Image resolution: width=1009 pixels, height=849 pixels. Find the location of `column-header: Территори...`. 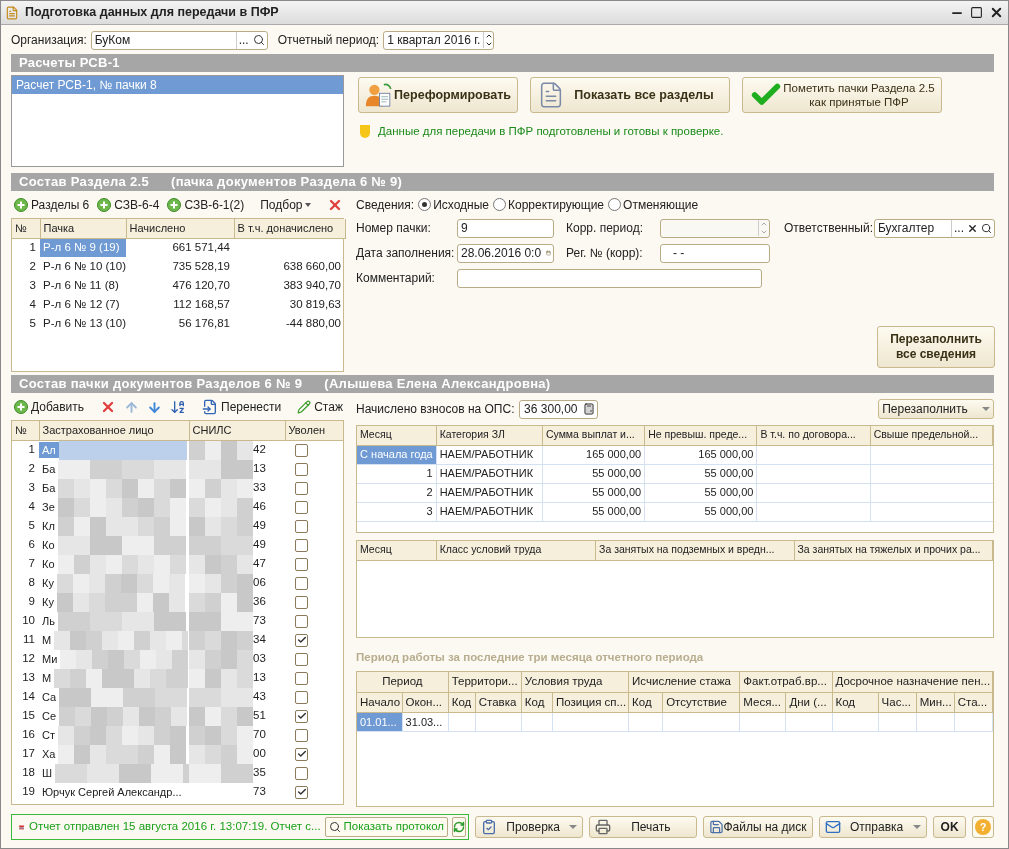

column-header: Территори... is located at coordinates (485, 682).